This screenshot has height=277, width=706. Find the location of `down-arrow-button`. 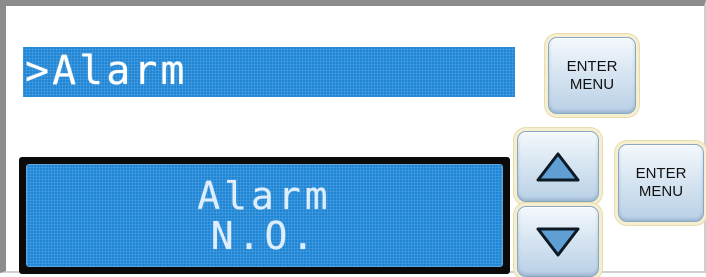

down-arrow-button is located at coordinates (558, 241).